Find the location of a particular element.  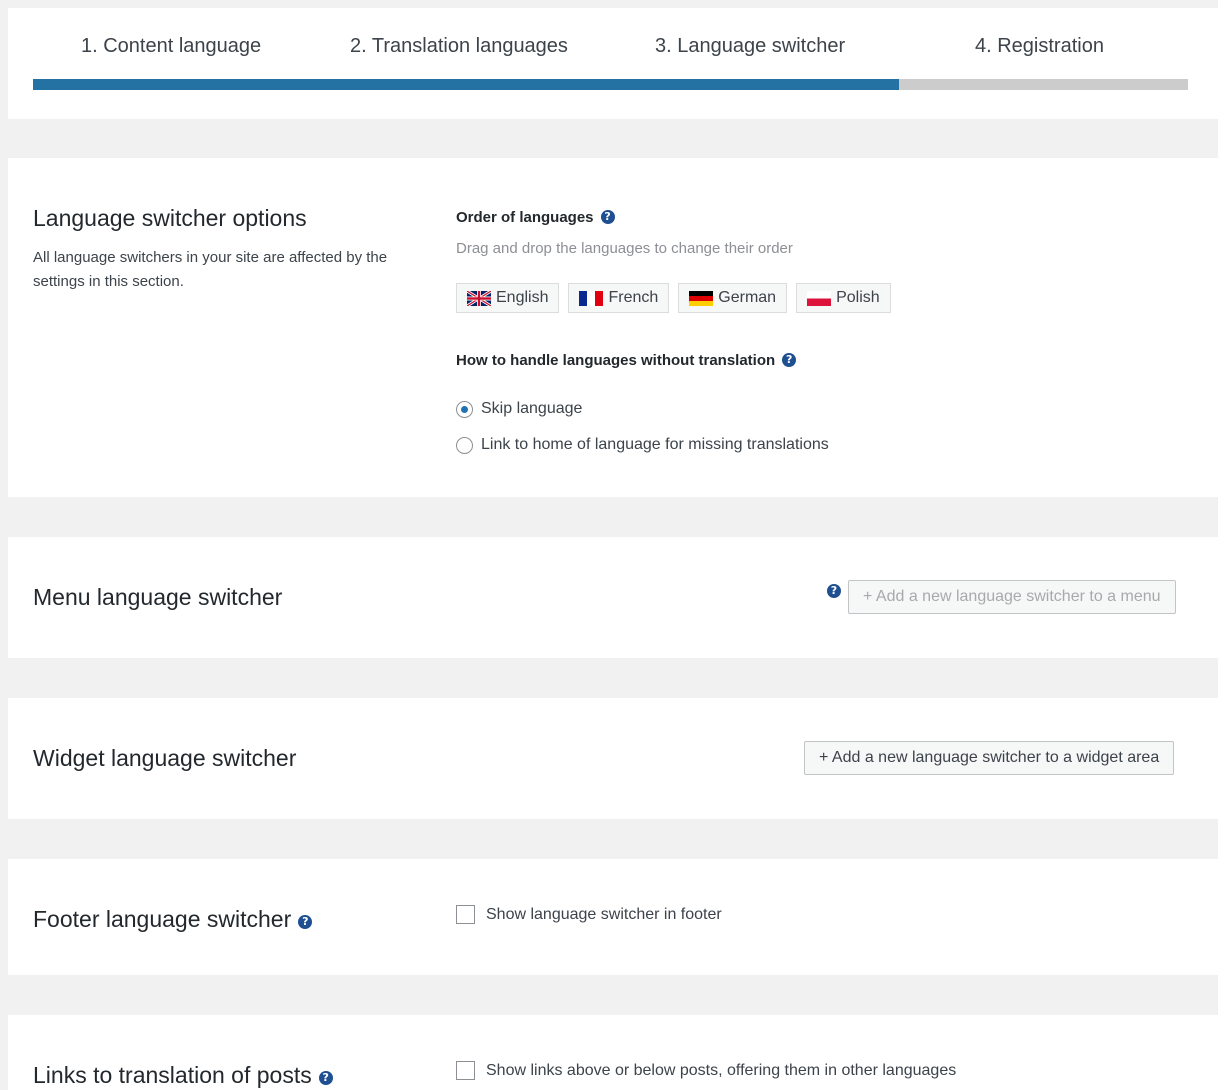

order-label: Order of languages is located at coordinates (525, 217).